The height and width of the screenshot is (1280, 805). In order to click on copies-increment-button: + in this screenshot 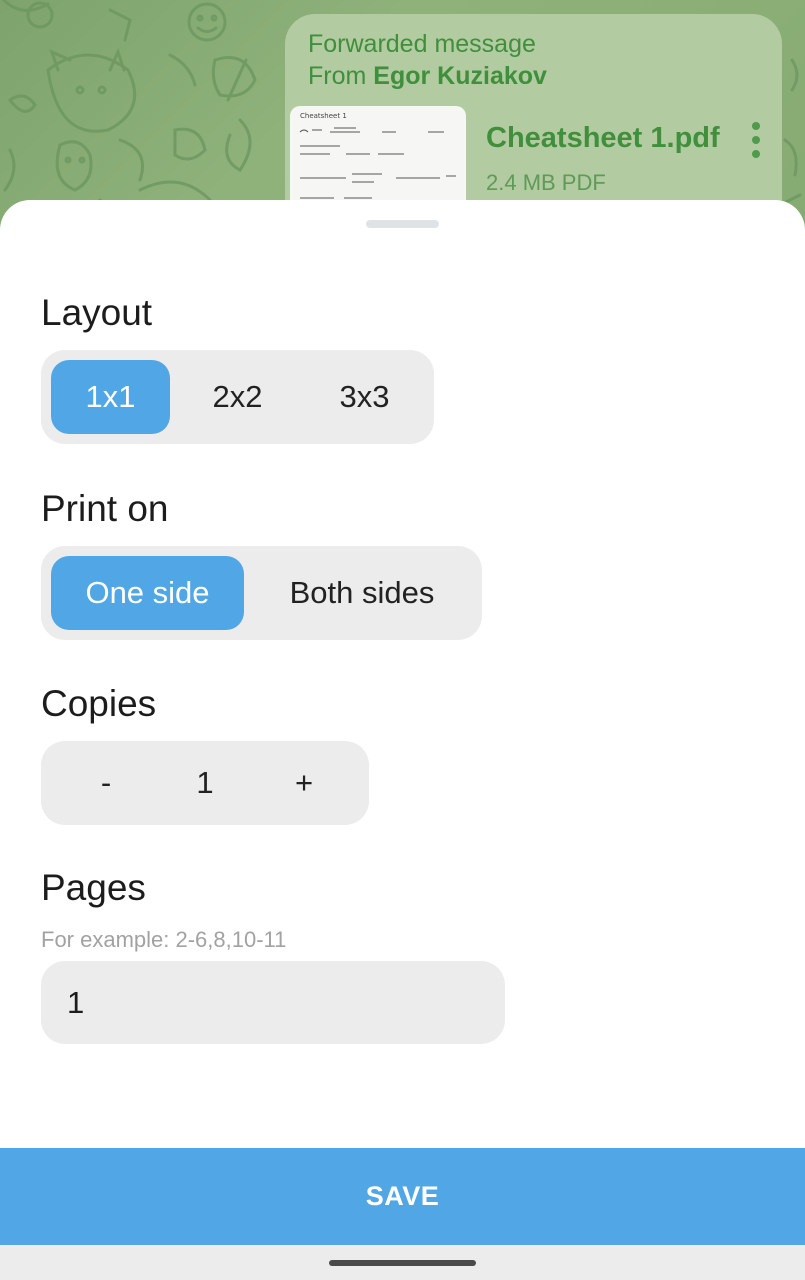, I will do `click(304, 783)`.